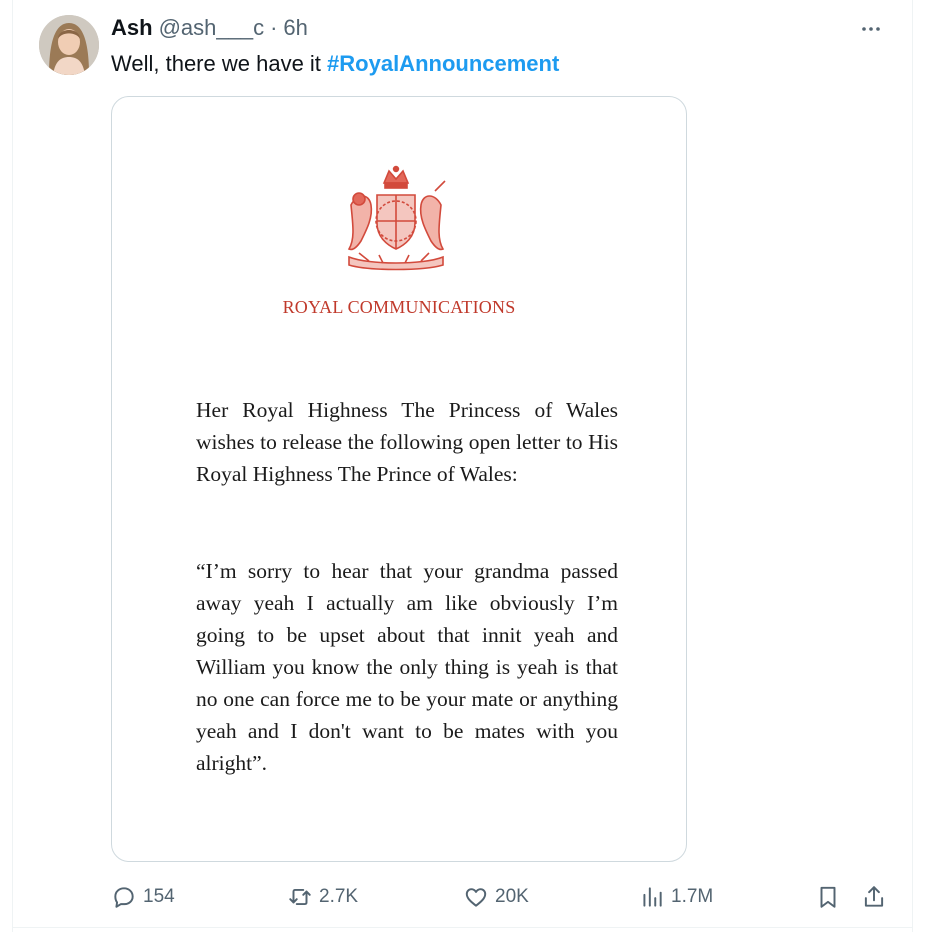 This screenshot has width=929, height=932. I want to click on share-icon, so click(874, 896).